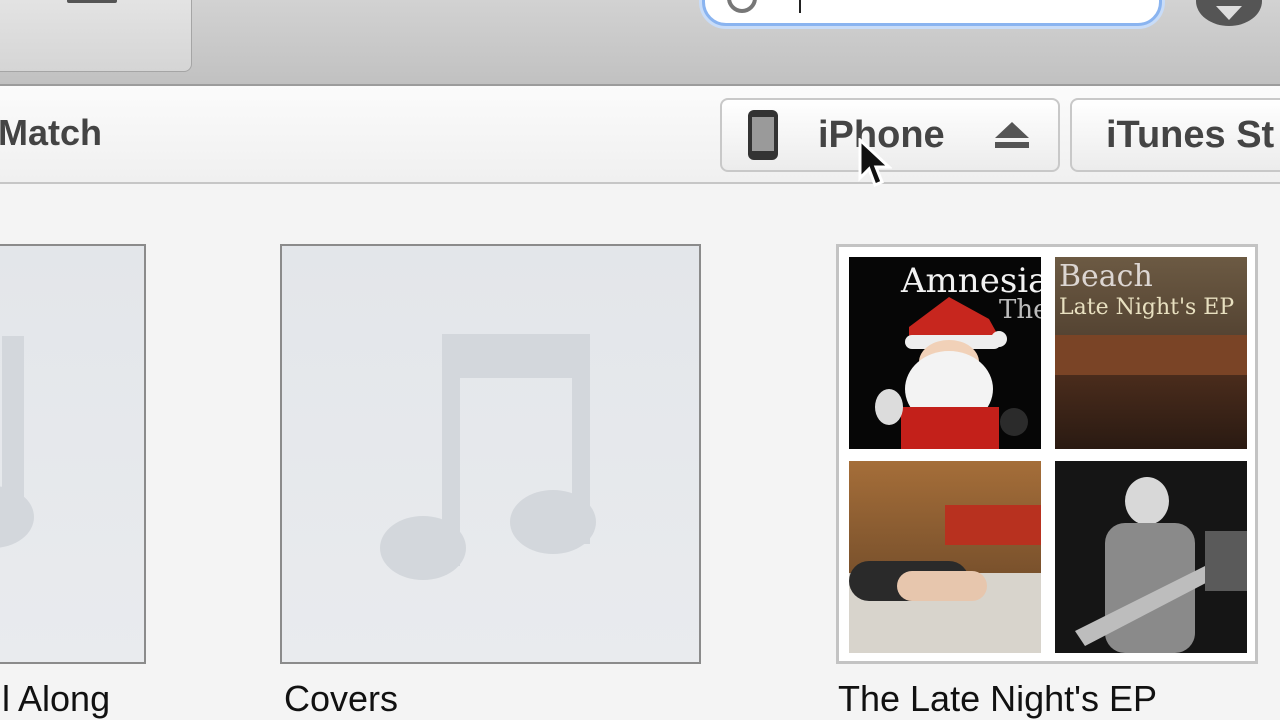 The image size is (1280, 720). Describe the element at coordinates (1151, 353) in the screenshot. I see `album-art-tile: Beach Late Night's EP` at that location.